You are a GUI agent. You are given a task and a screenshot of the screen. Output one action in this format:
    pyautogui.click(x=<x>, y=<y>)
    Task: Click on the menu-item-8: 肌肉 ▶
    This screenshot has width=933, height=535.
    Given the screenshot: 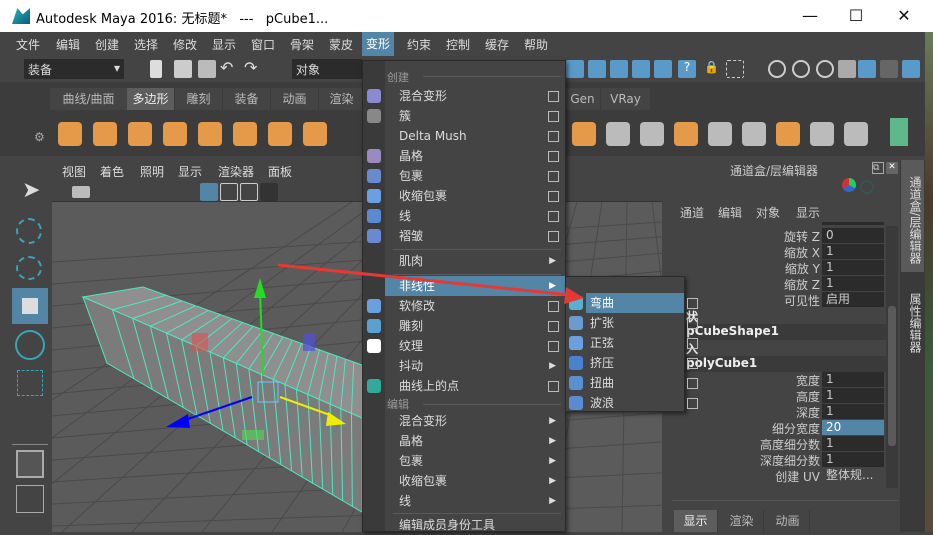 What is the action you would take?
    pyautogui.click(x=475, y=261)
    